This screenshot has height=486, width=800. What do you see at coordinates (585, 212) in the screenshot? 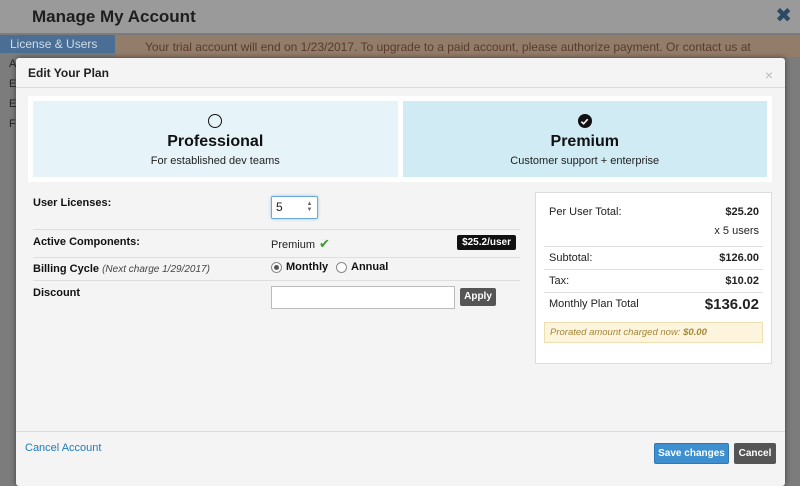
I see `per-user-total-label: Per User Total:` at bounding box center [585, 212].